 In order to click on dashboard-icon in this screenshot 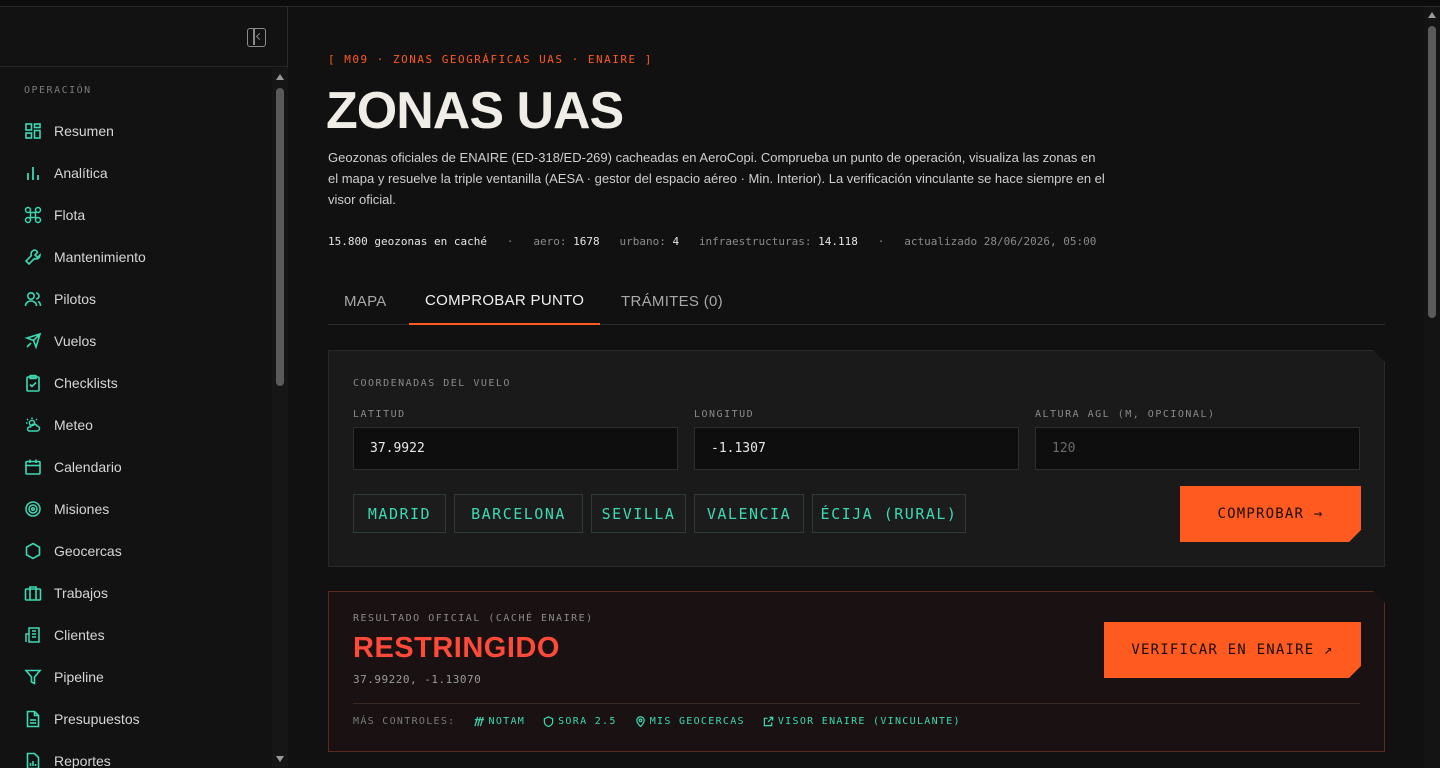, I will do `click(33, 131)`.